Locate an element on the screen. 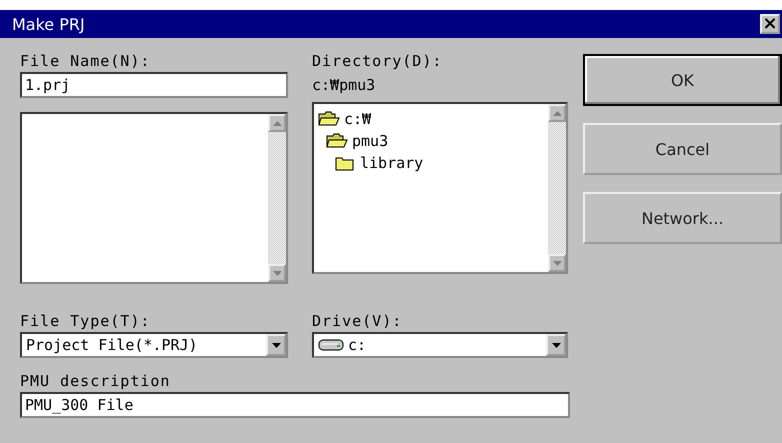 This screenshot has height=443, width=782. ok-button: OK is located at coordinates (682, 80).